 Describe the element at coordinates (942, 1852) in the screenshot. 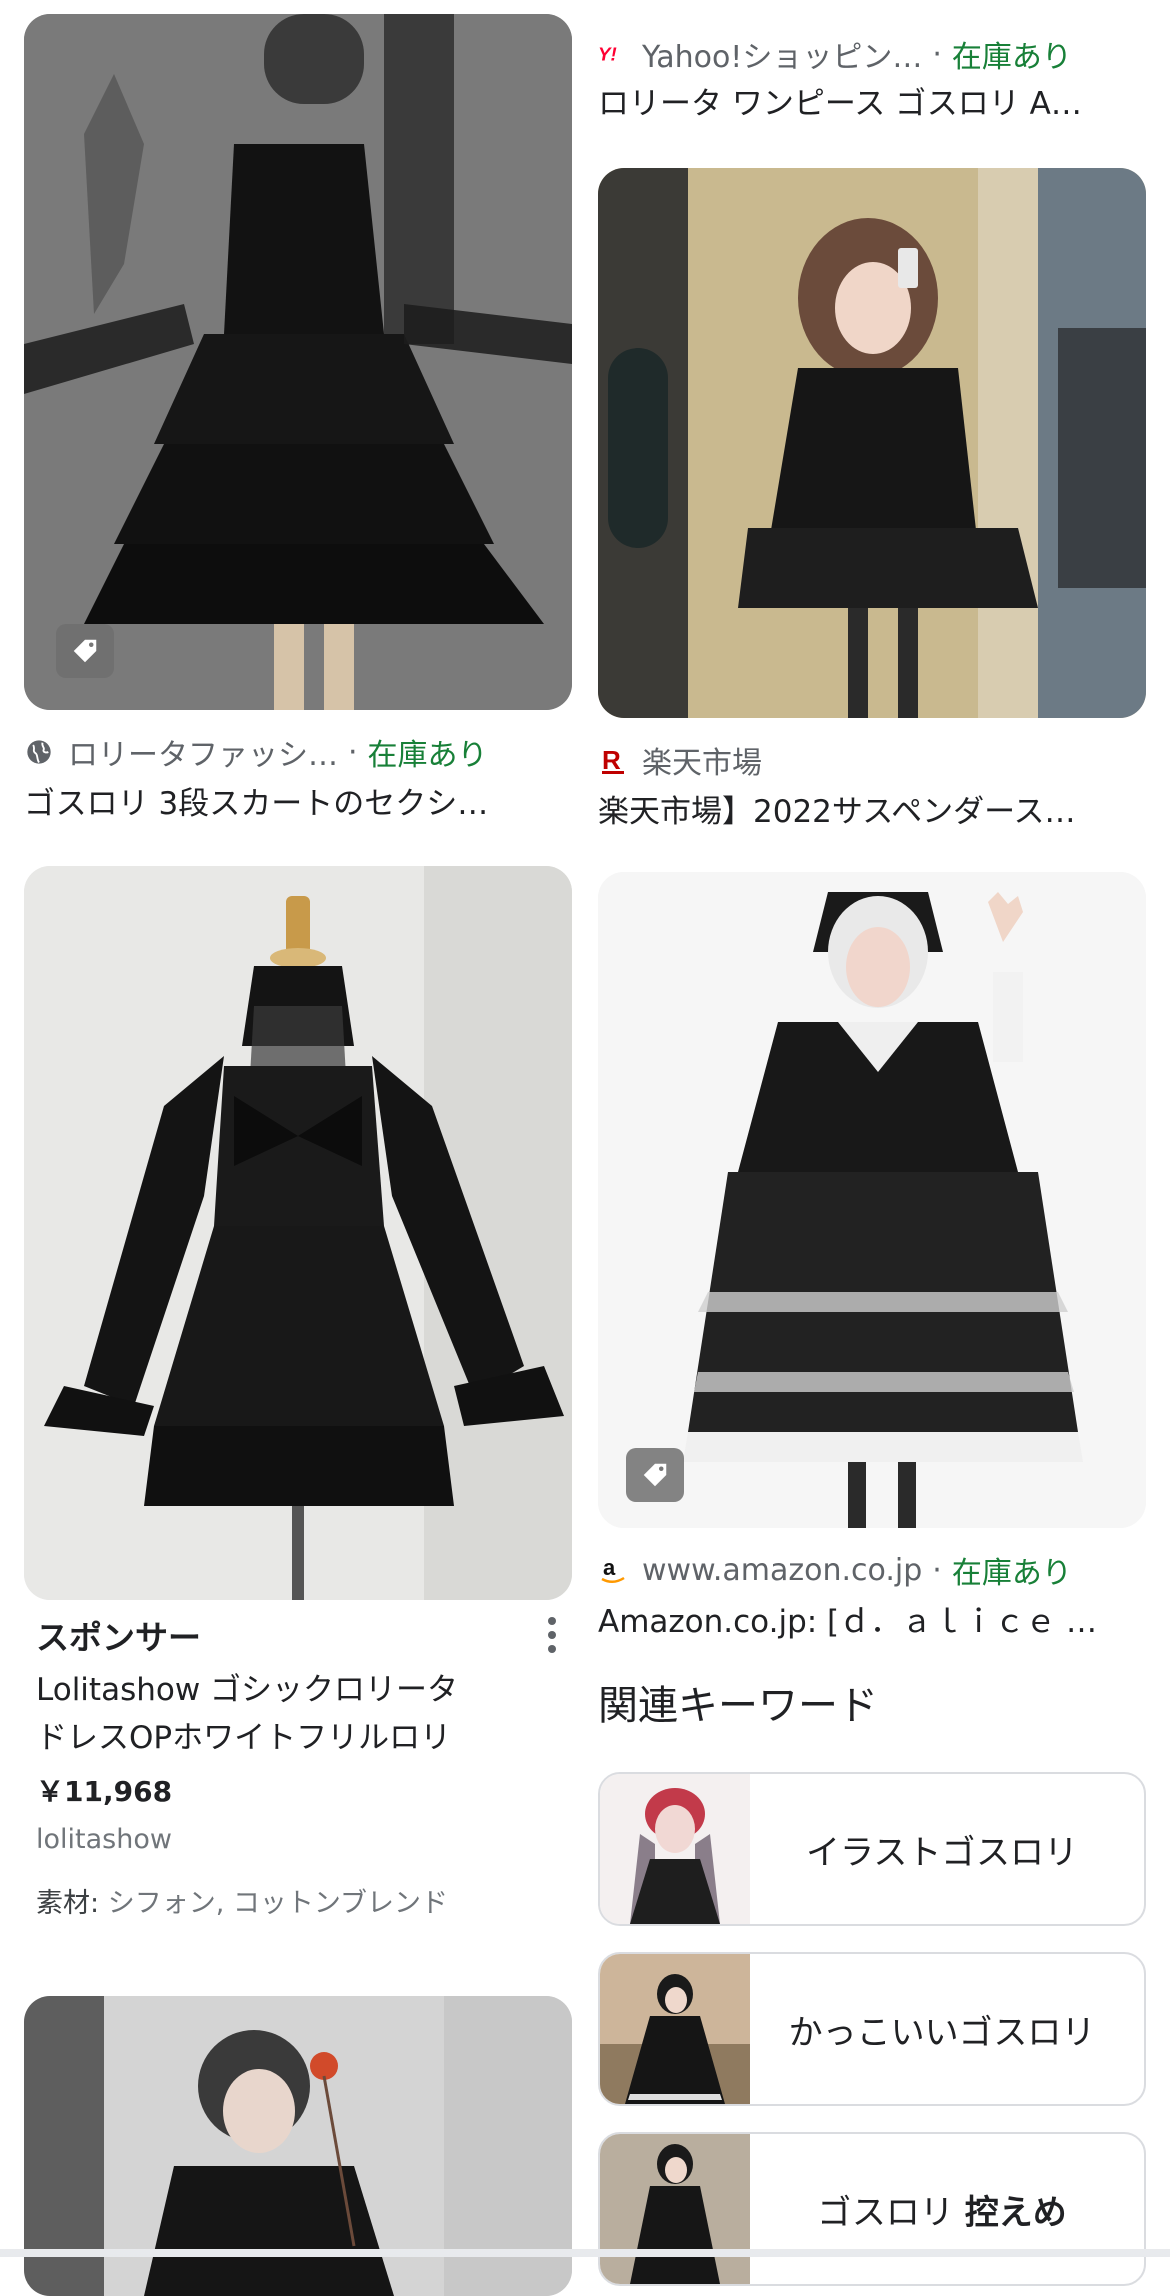

I see `keyword-label: イラストゴスロリ` at that location.